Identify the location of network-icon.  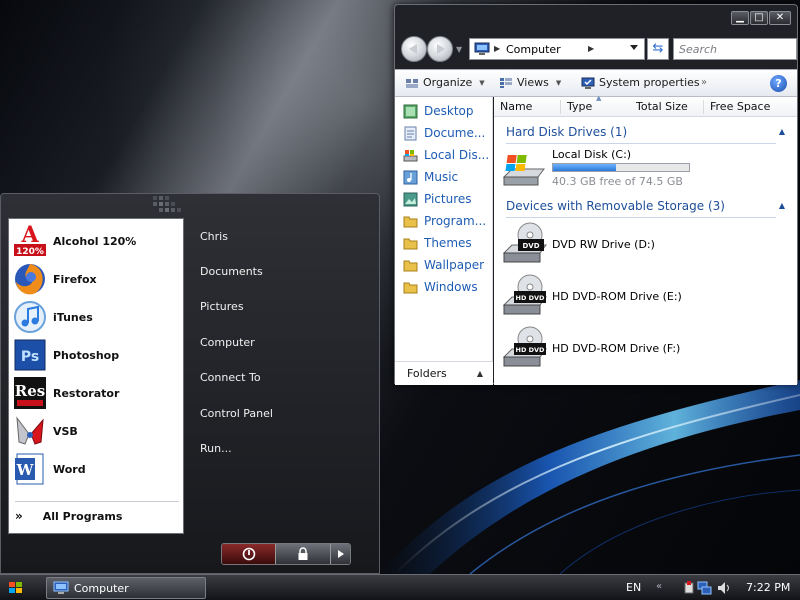
(704, 588).